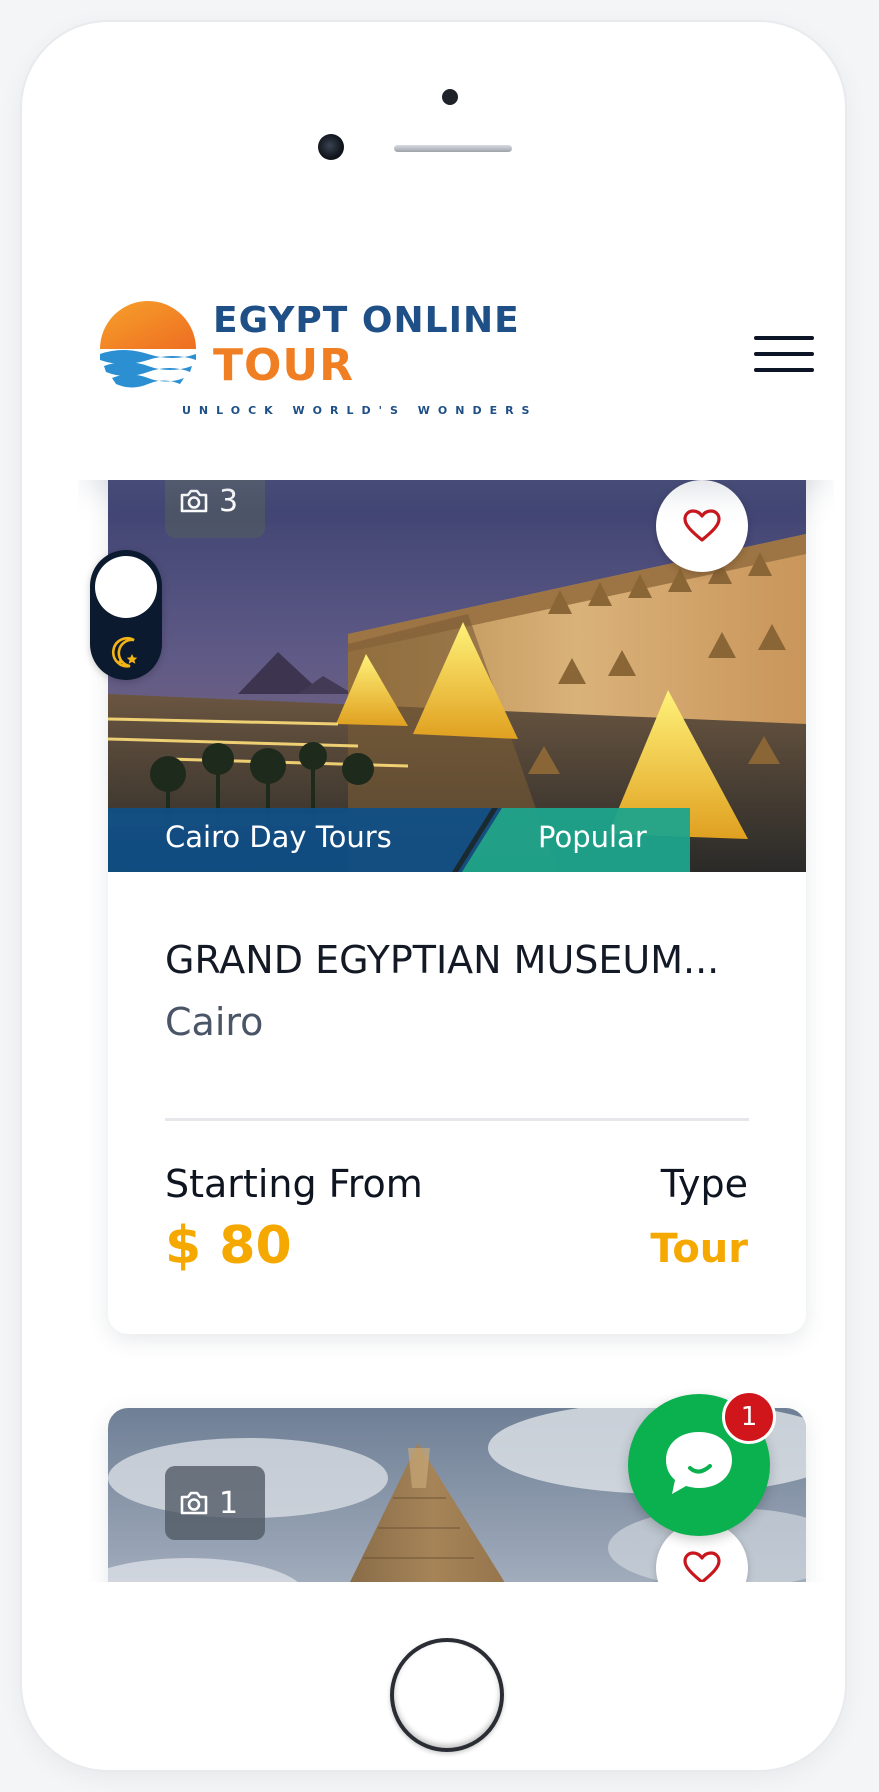 This screenshot has height=1792, width=879. Describe the element at coordinates (278, 837) in the screenshot. I see `category-link: Cairo Day Tours` at that location.